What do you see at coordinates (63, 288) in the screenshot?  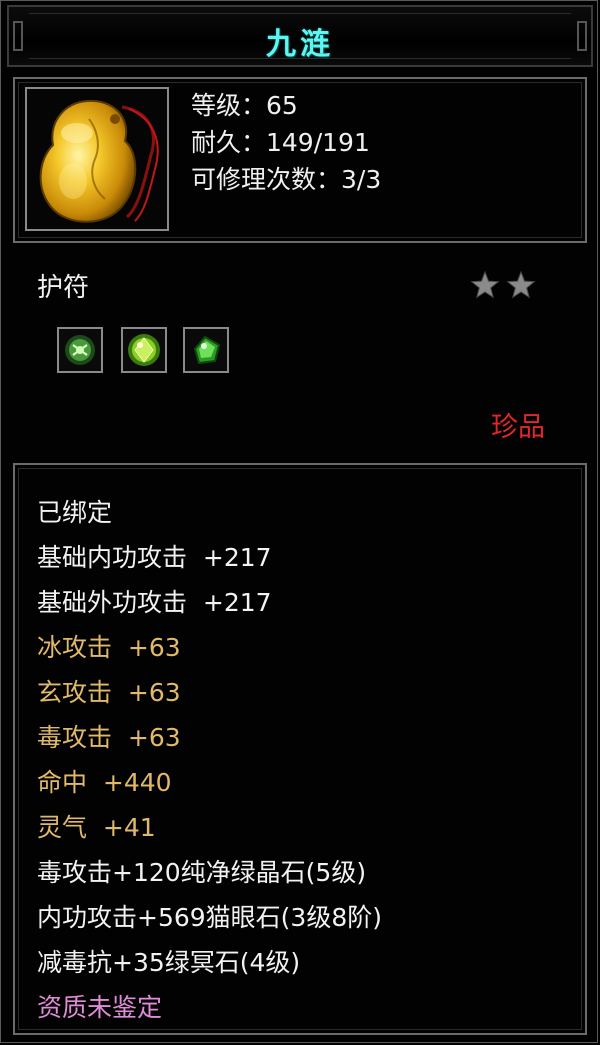 I see `item-type: 护符` at bounding box center [63, 288].